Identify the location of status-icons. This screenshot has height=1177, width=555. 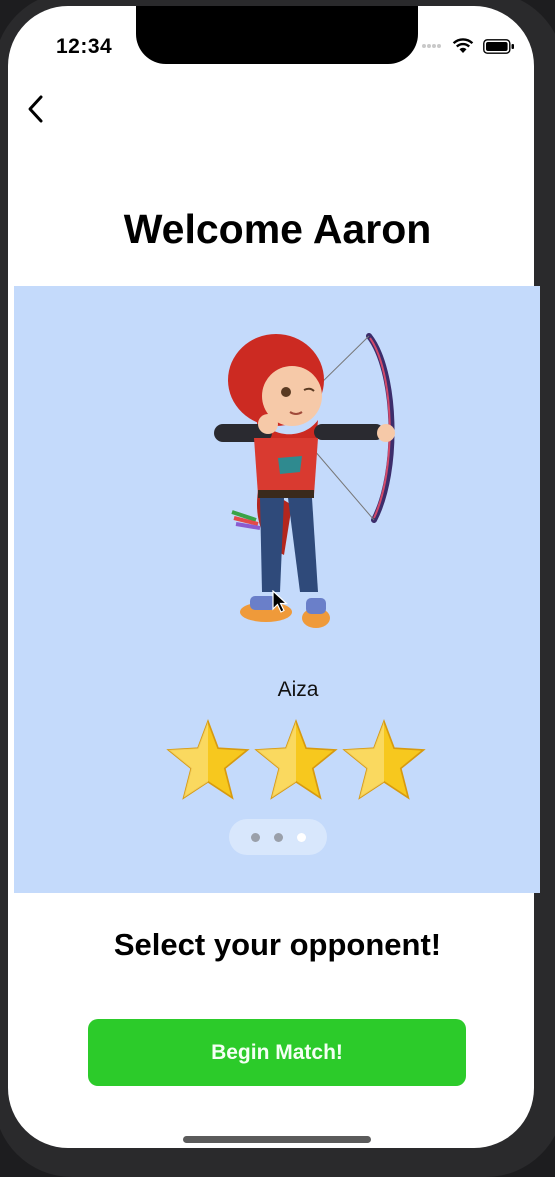
(468, 46).